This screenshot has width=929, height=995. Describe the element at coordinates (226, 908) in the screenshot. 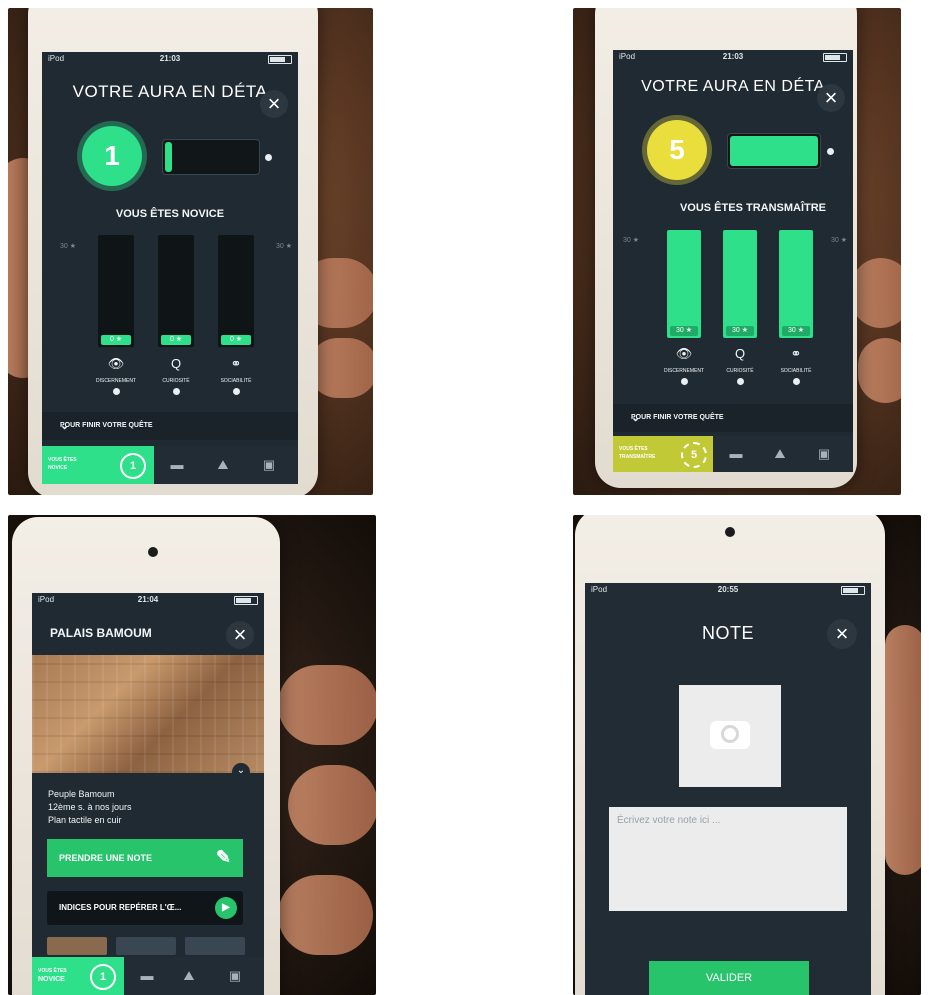

I see `play-icon: ▶` at that location.